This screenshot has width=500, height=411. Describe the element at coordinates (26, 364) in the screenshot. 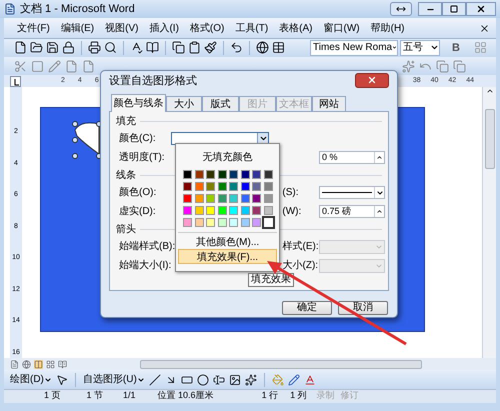

I see `web-view-icon` at that location.